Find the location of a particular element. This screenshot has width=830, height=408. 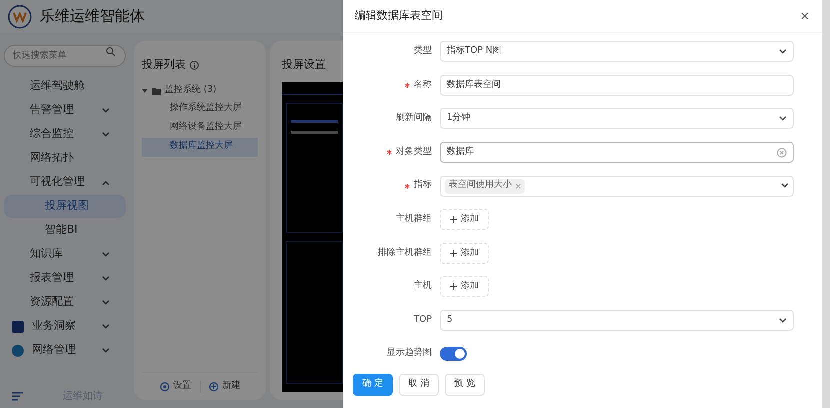

input-field: 数据库表空间 is located at coordinates (617, 85).